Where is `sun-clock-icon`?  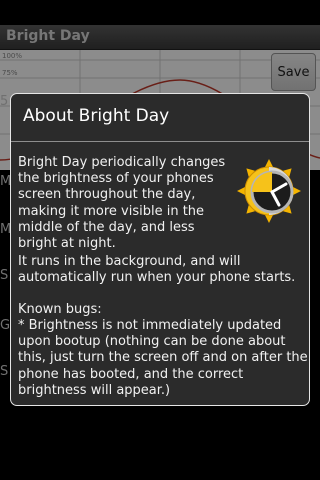 sun-clock-icon is located at coordinates (269, 191).